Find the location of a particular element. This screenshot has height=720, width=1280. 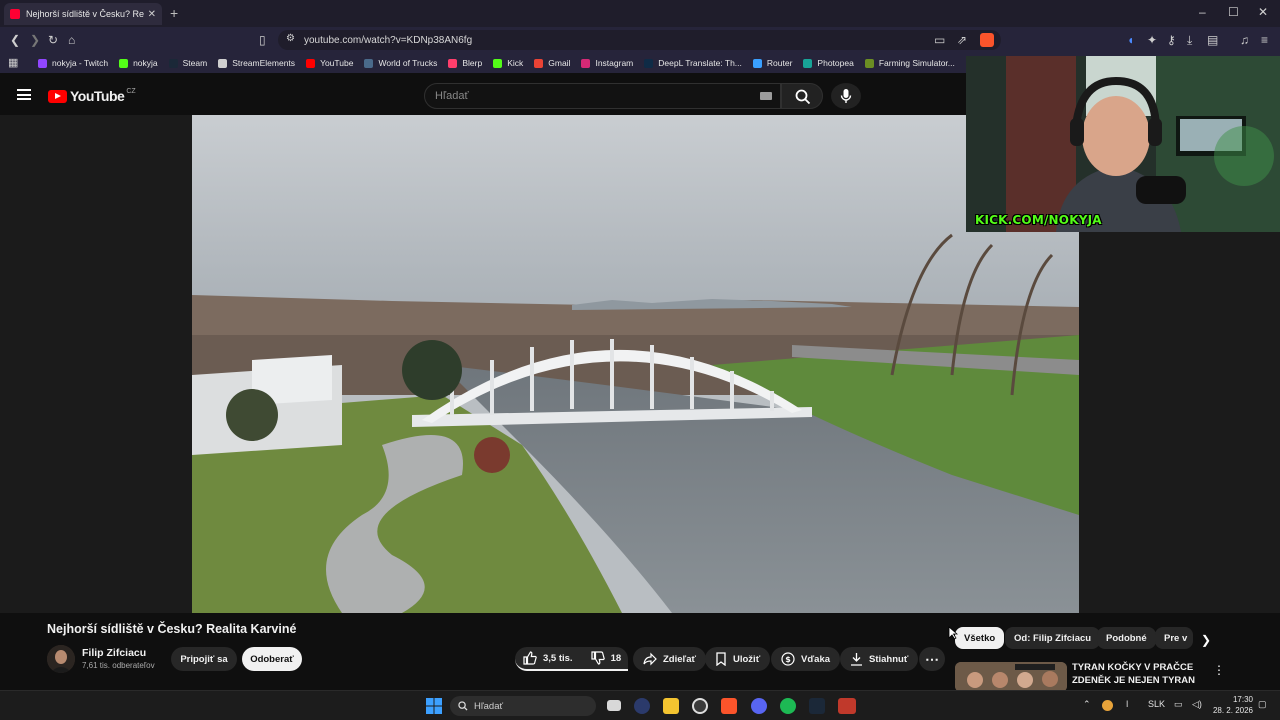

join-button: Pripojiť sa is located at coordinates (204, 659).